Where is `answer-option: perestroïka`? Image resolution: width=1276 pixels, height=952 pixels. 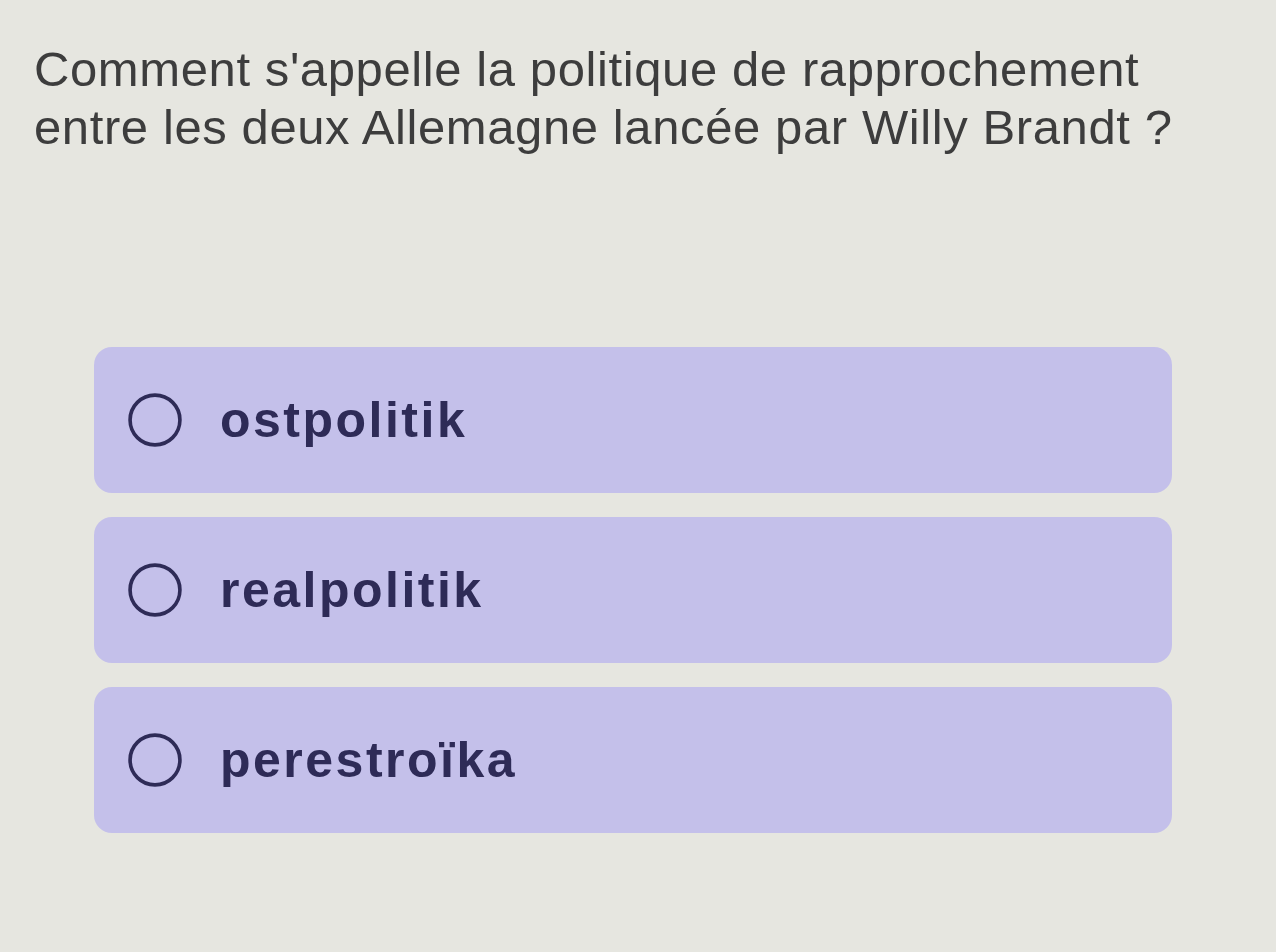
answer-option: perestroïka is located at coordinates (633, 760).